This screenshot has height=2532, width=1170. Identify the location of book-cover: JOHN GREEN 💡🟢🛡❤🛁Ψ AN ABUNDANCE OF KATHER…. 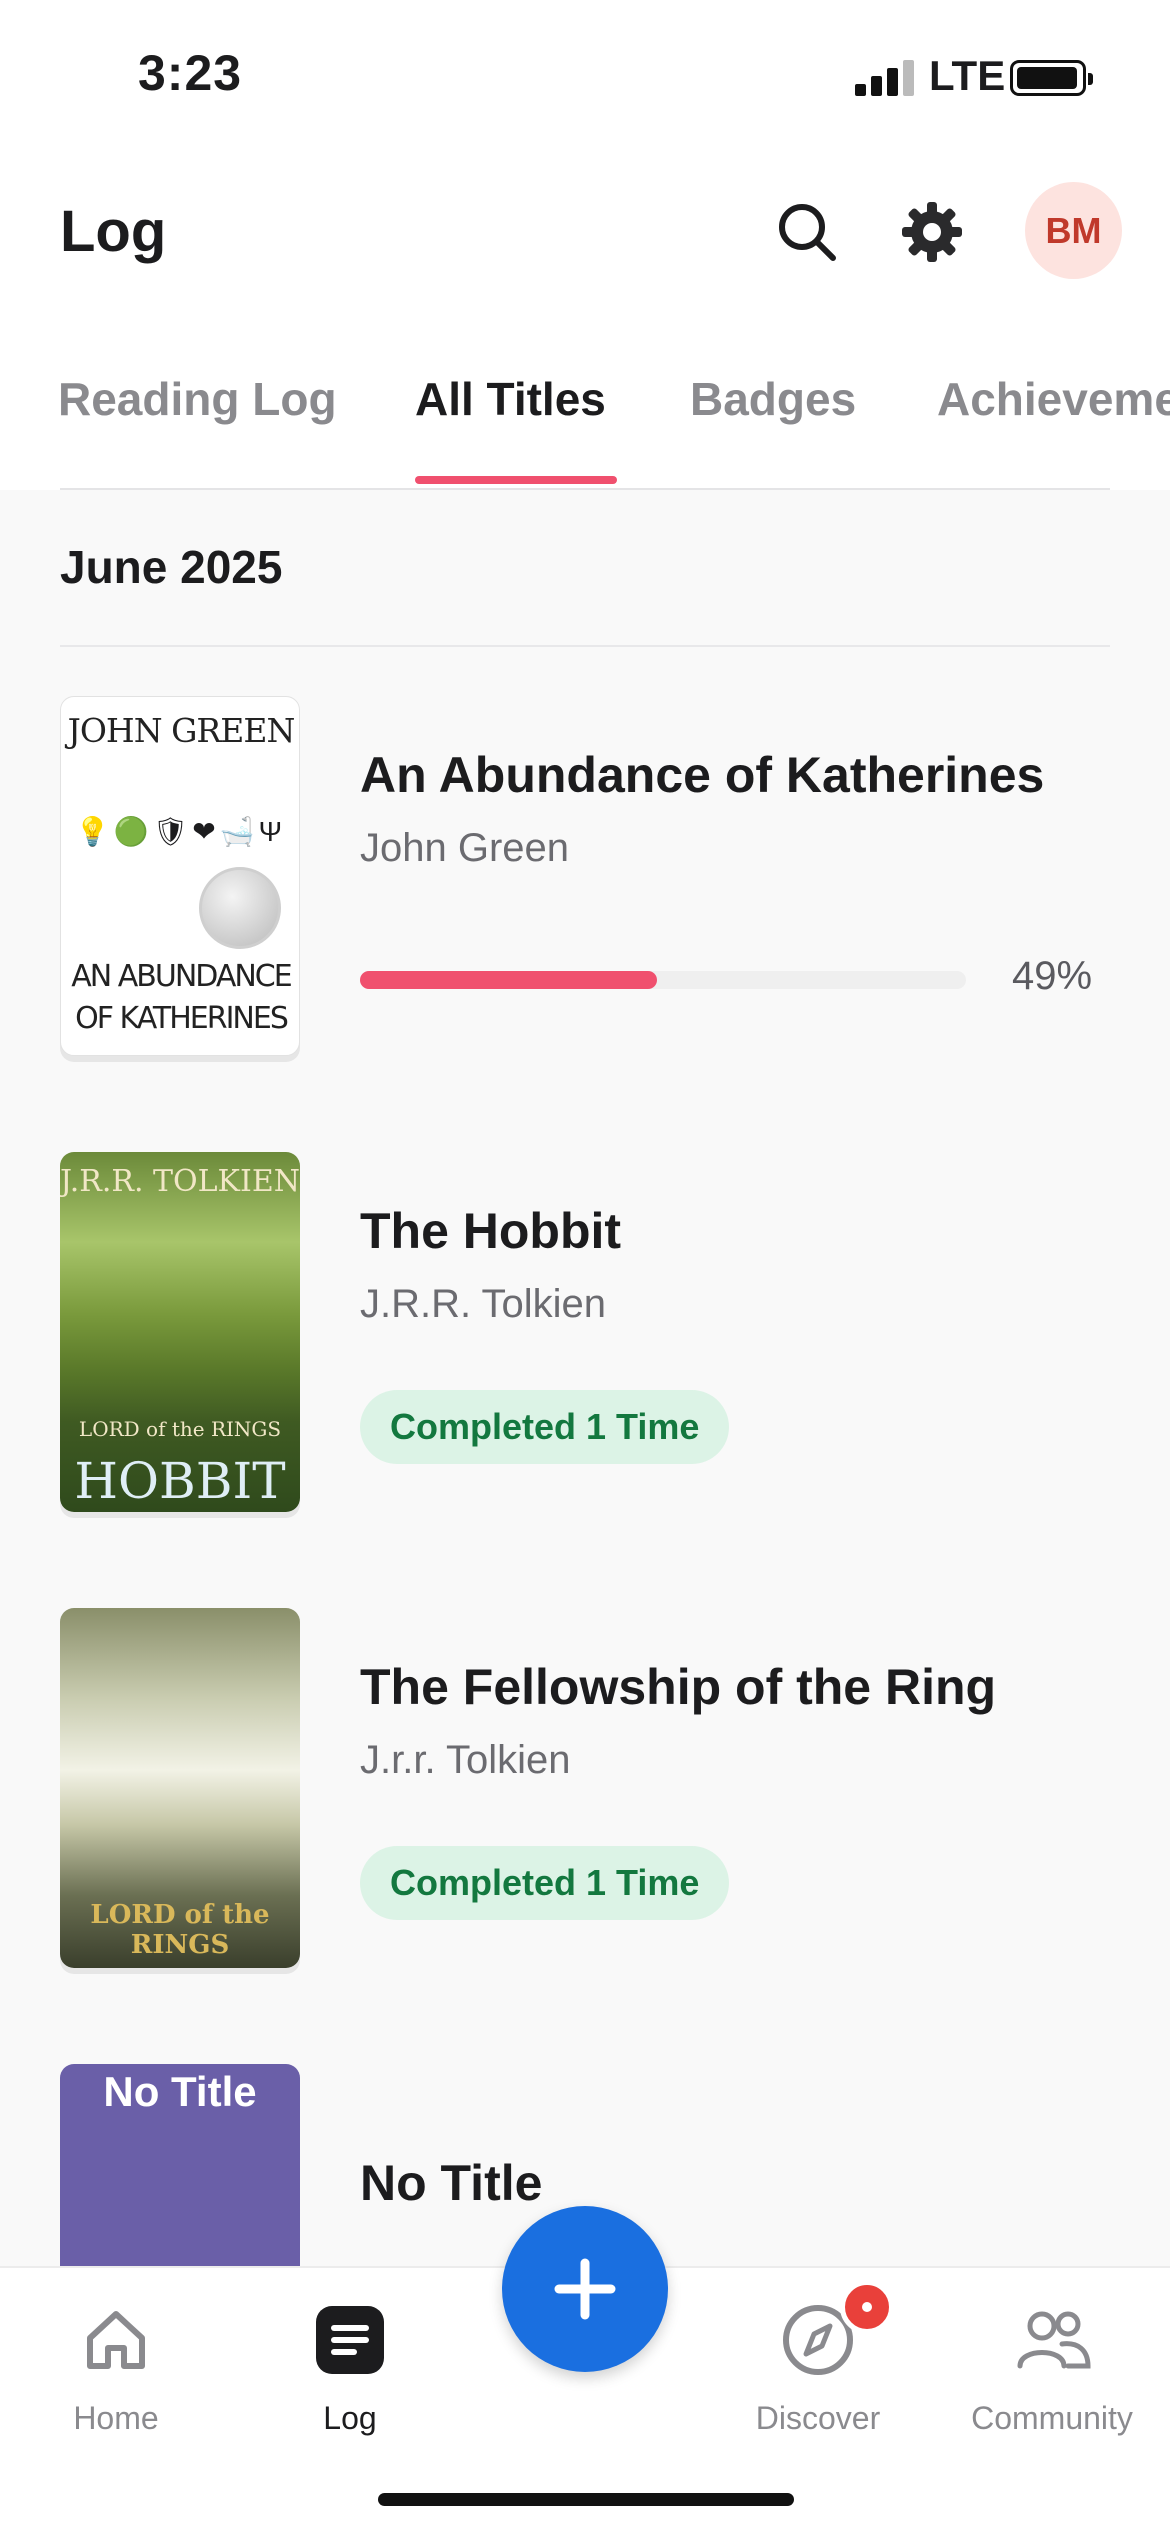
(180, 876).